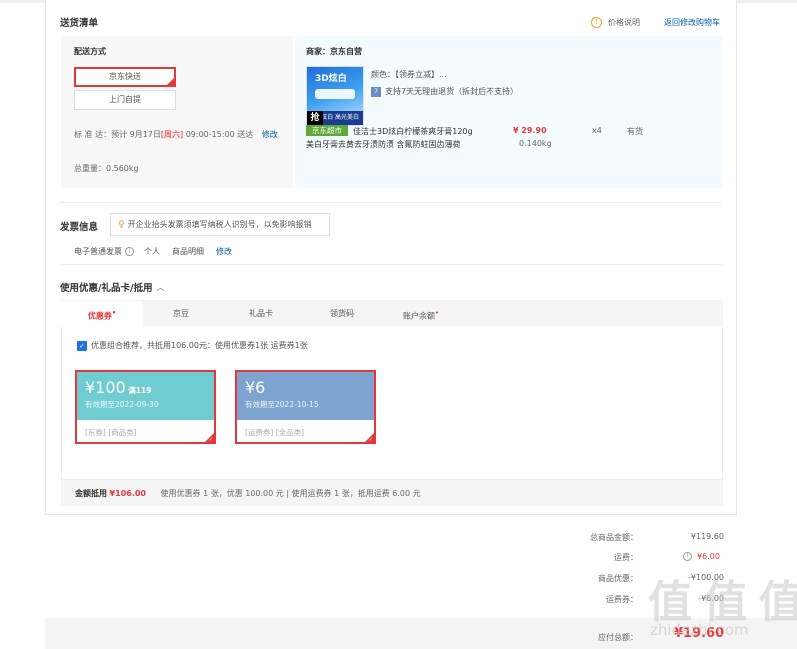  What do you see at coordinates (618, 578) in the screenshot?
I see `goods-discount-label: 商品优惠：` at bounding box center [618, 578].